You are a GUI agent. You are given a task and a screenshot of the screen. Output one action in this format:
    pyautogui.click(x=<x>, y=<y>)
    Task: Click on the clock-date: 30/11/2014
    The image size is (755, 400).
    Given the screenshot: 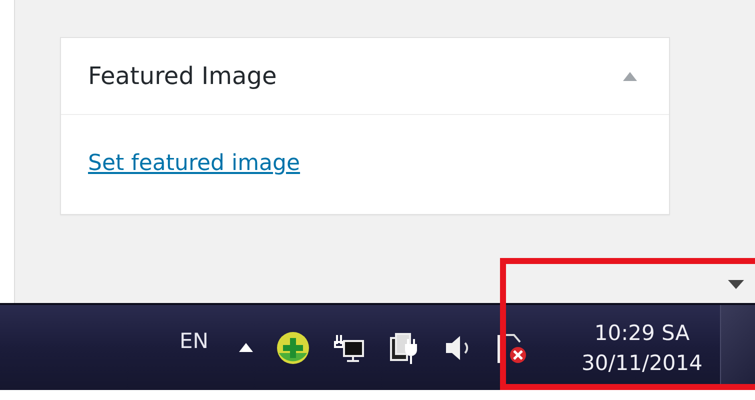 What is the action you would take?
    pyautogui.click(x=642, y=363)
    